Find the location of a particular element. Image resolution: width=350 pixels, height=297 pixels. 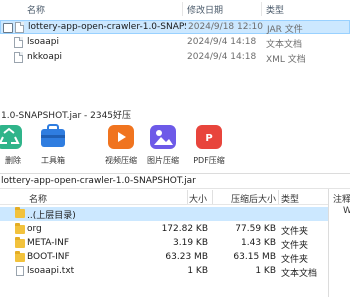

row-type: 文本文档 is located at coordinates (299, 274).